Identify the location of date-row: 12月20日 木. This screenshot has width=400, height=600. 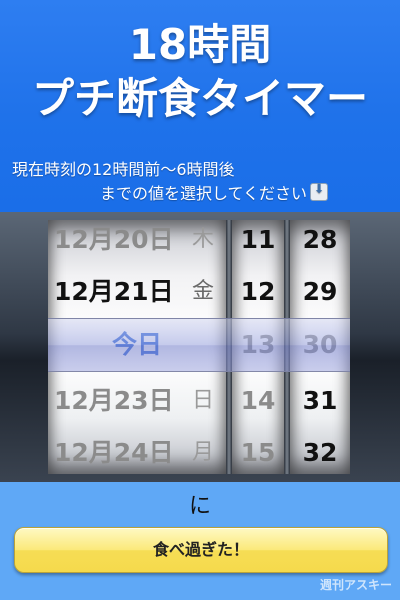
(137, 242).